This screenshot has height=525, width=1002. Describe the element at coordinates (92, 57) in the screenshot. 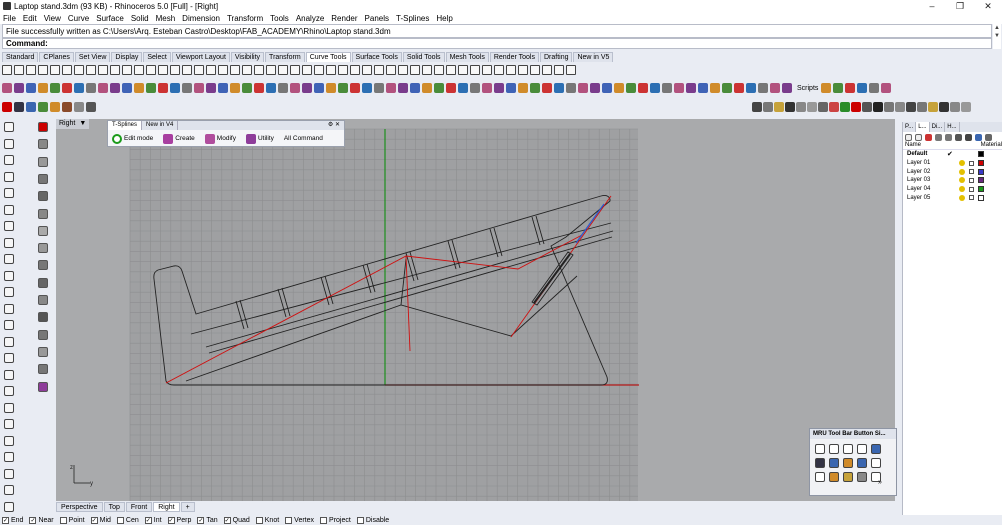

I see `tab-set-view: Set View` at that location.